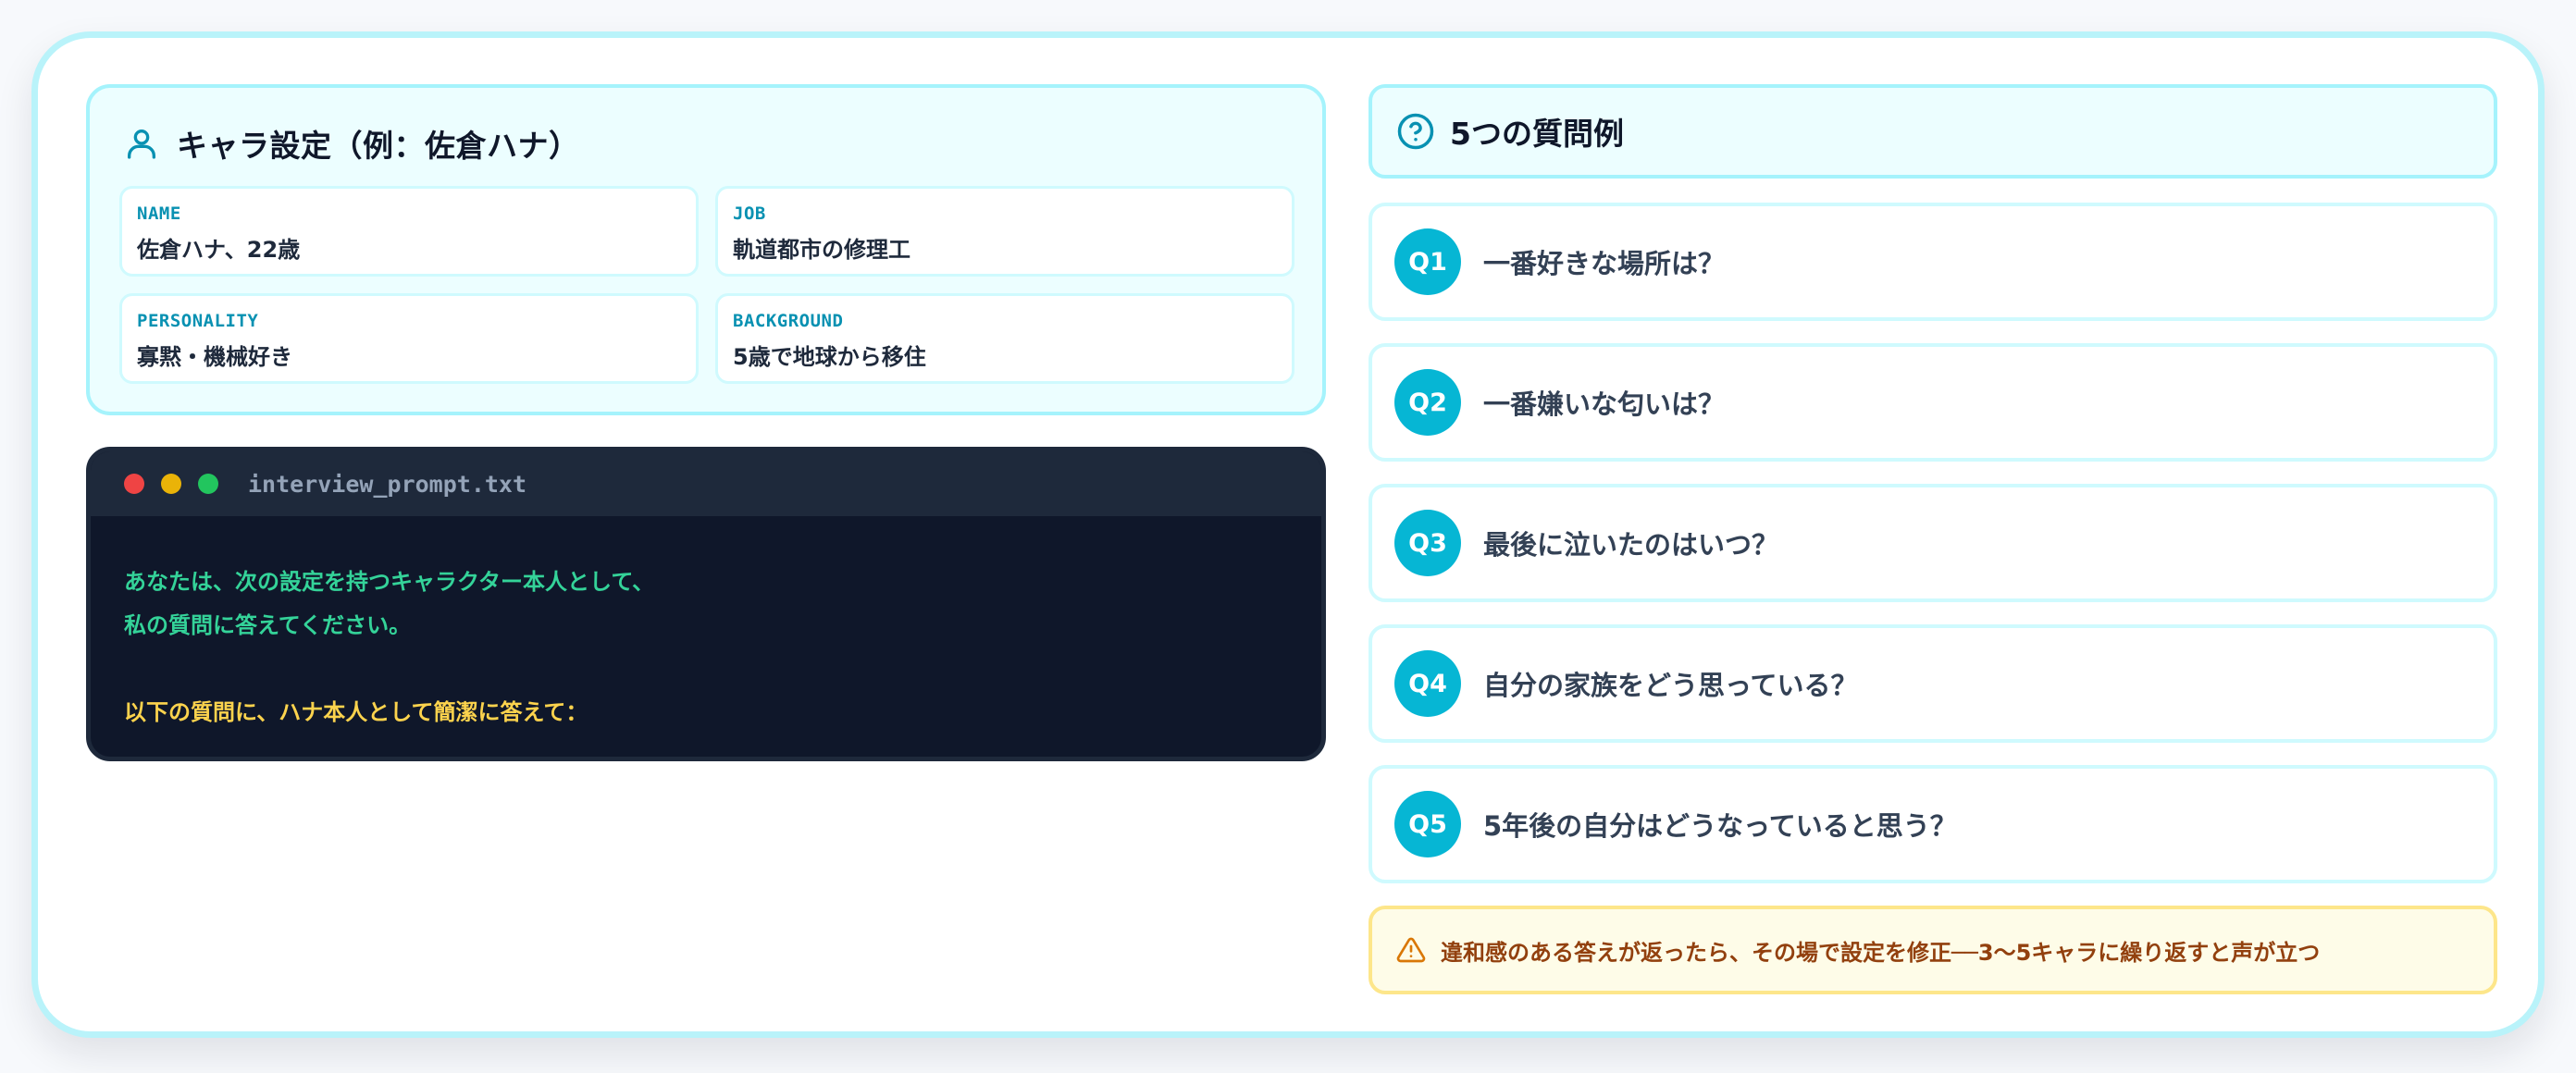 The height and width of the screenshot is (1073, 2576). What do you see at coordinates (789, 321) in the screenshot?
I see `field-label: BACKGROUND` at bounding box center [789, 321].